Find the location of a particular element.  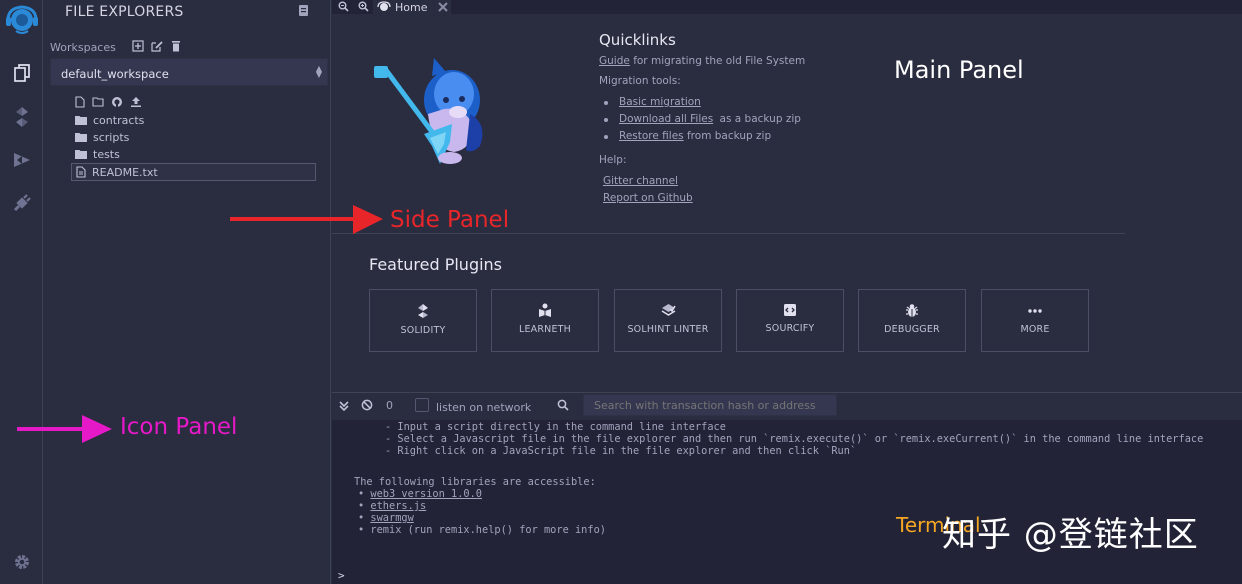

github-link: Report on Github is located at coordinates (648, 198).